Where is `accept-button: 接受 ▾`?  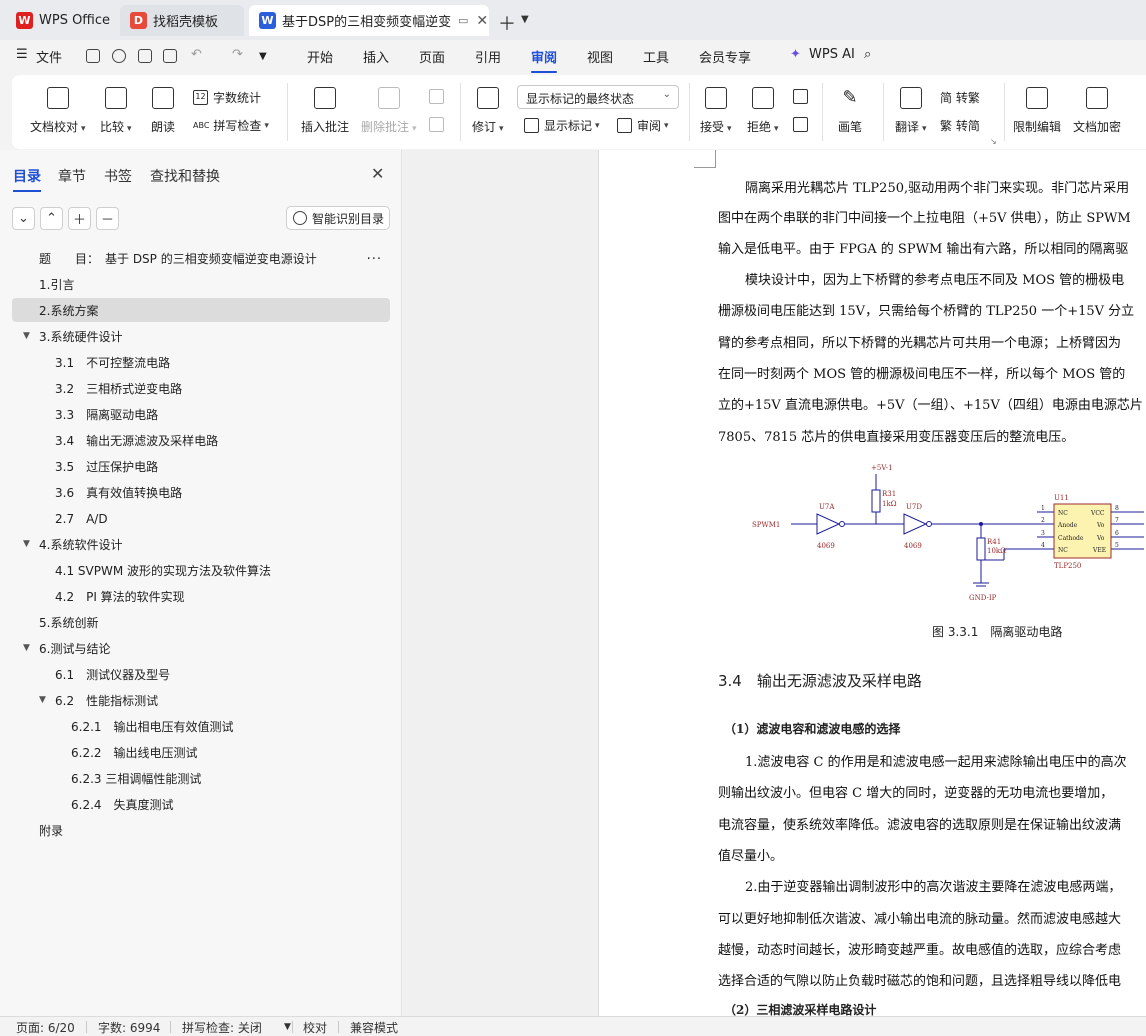 accept-button: 接受 ▾ is located at coordinates (716, 111).